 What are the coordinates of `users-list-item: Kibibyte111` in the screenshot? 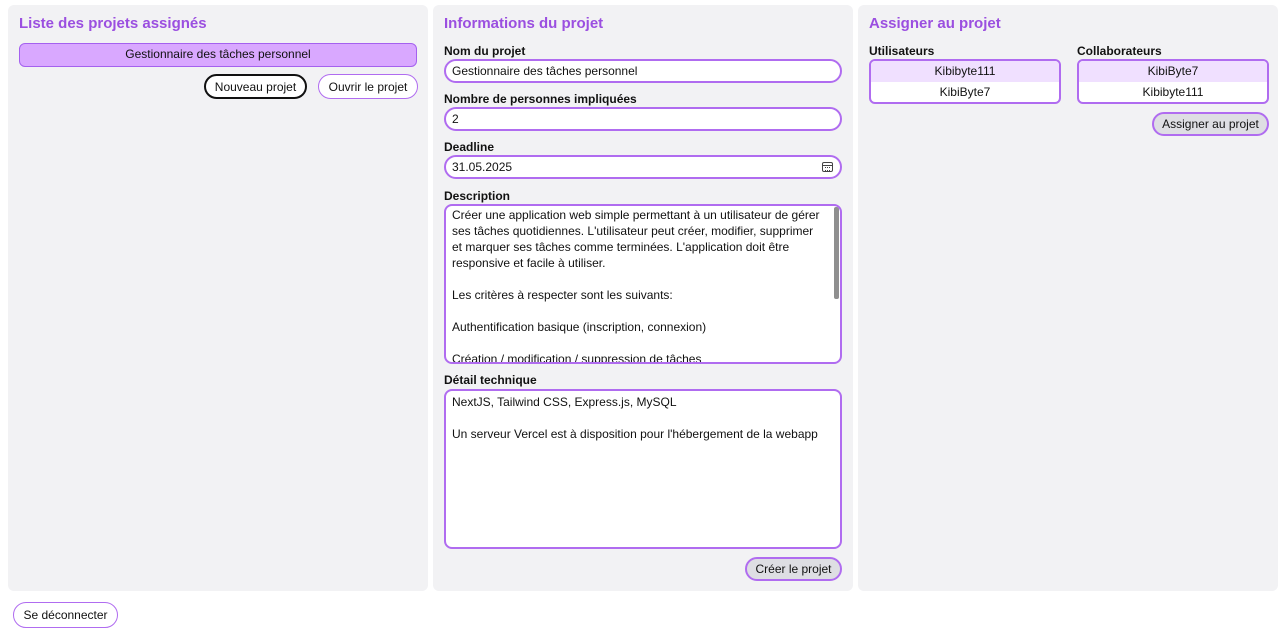 It's located at (965, 71).